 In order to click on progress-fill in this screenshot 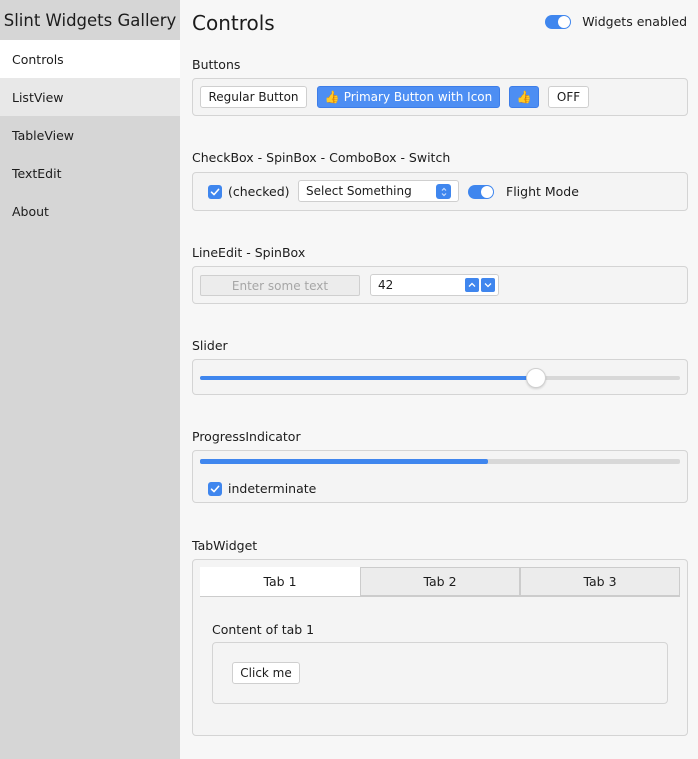, I will do `click(344, 461)`.